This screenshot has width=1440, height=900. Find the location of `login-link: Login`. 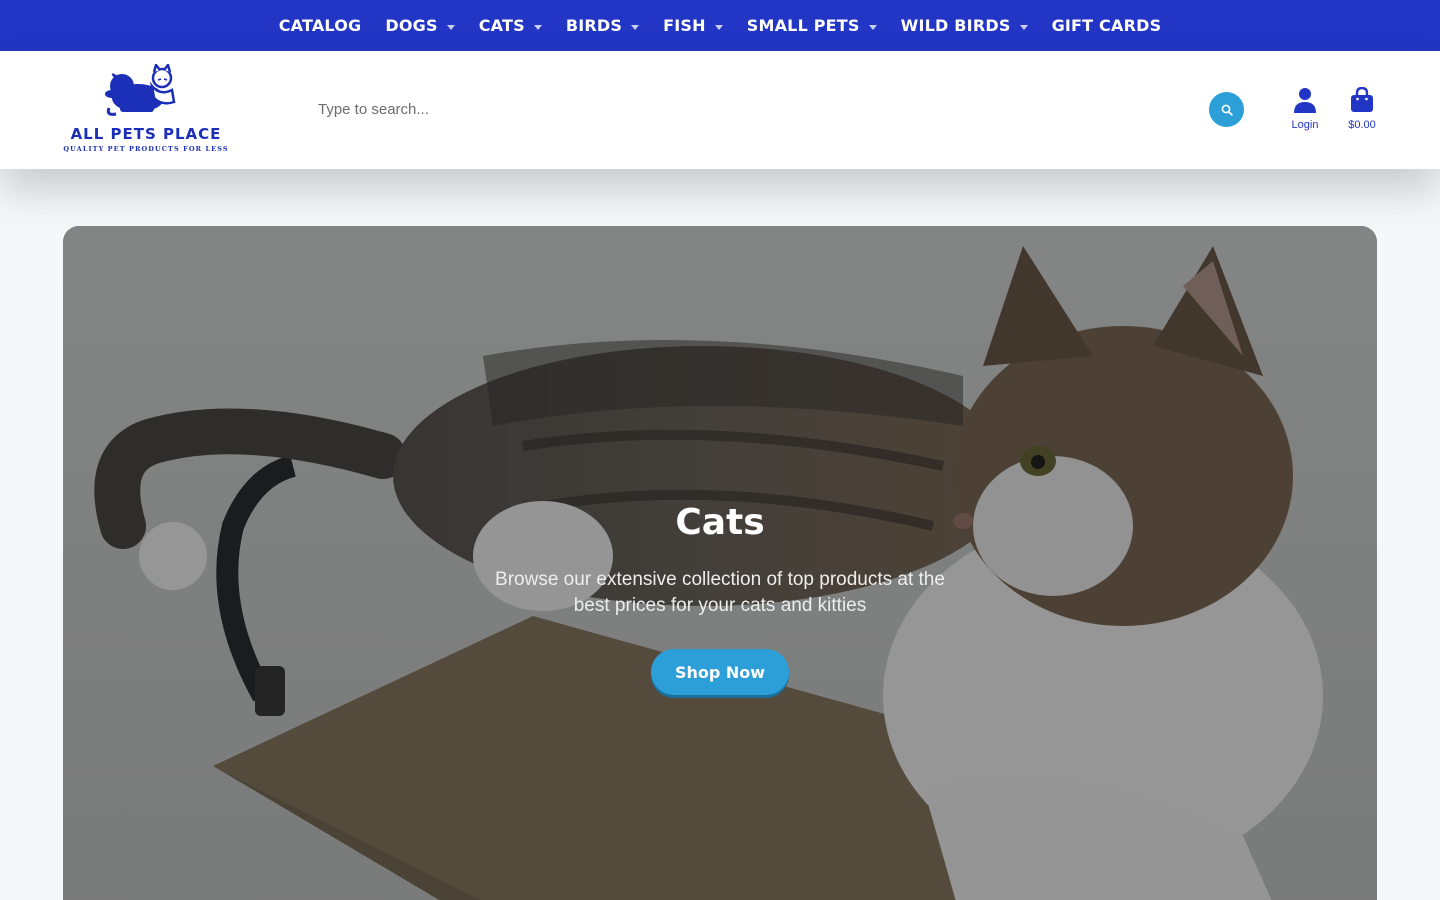

login-link: Login is located at coordinates (1305, 109).